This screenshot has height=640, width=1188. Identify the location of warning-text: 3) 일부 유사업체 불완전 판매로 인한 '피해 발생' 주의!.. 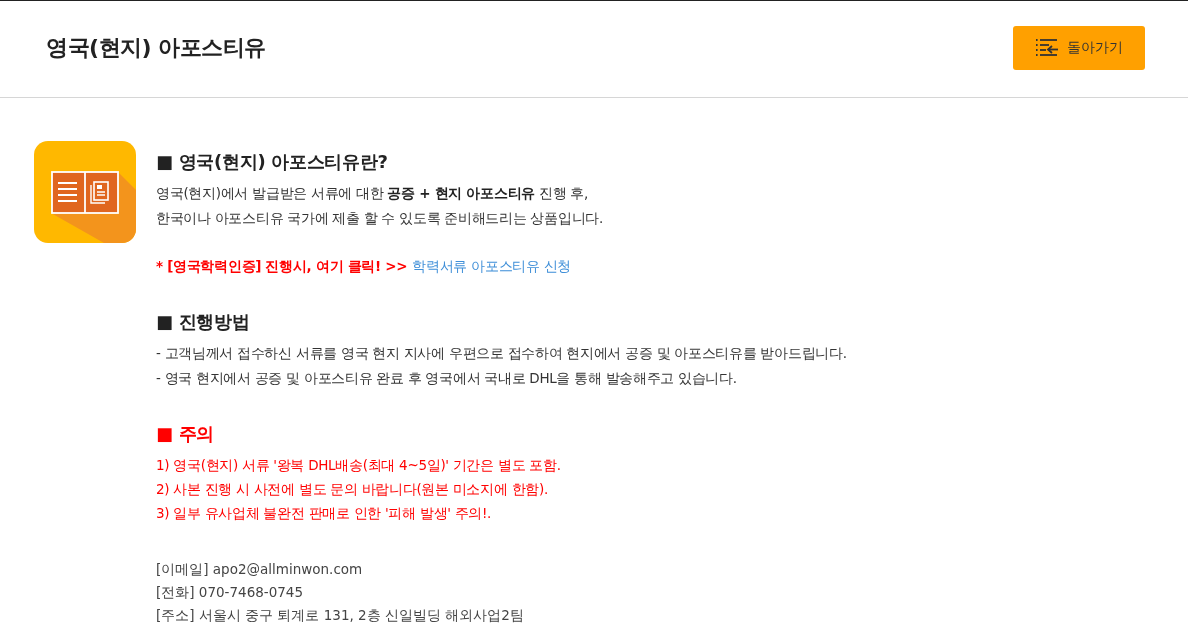
(324, 513).